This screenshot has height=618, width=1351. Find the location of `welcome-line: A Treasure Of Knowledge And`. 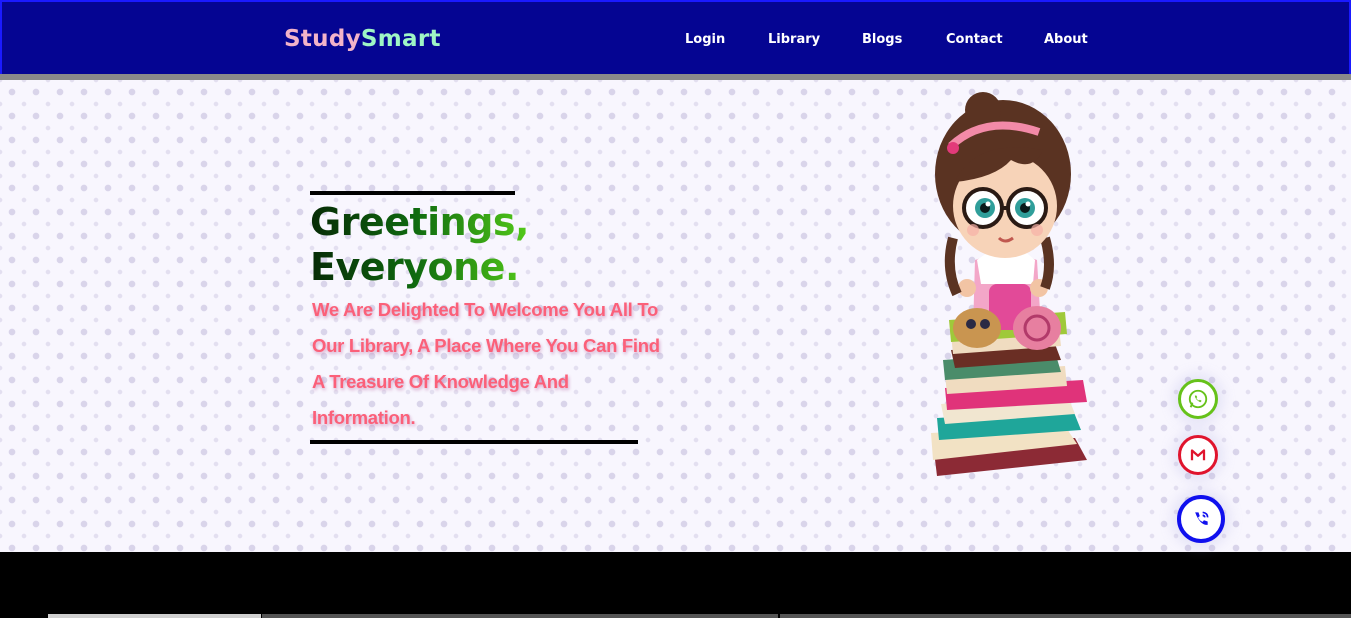

welcome-line: A Treasure Of Knowledge And is located at coordinates (440, 381).